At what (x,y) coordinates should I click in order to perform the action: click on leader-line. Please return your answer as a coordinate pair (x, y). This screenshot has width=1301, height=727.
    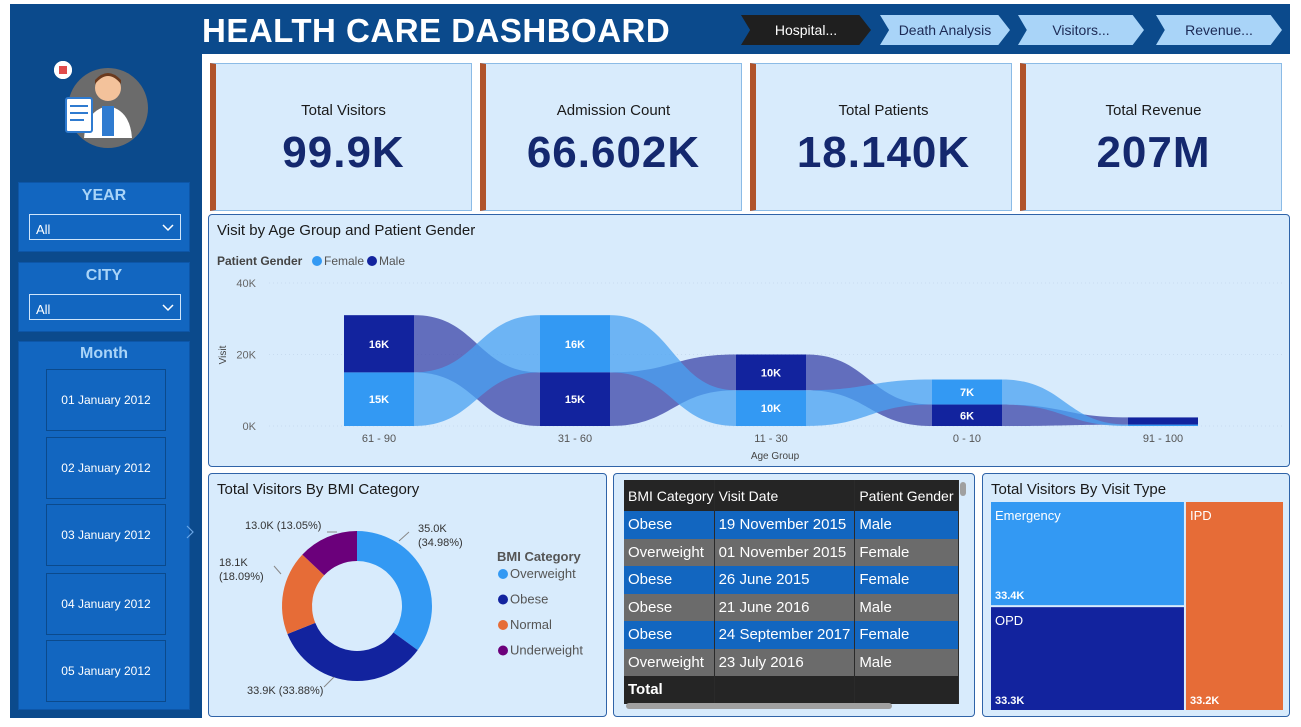
    Looking at the image, I should click on (277, 570).